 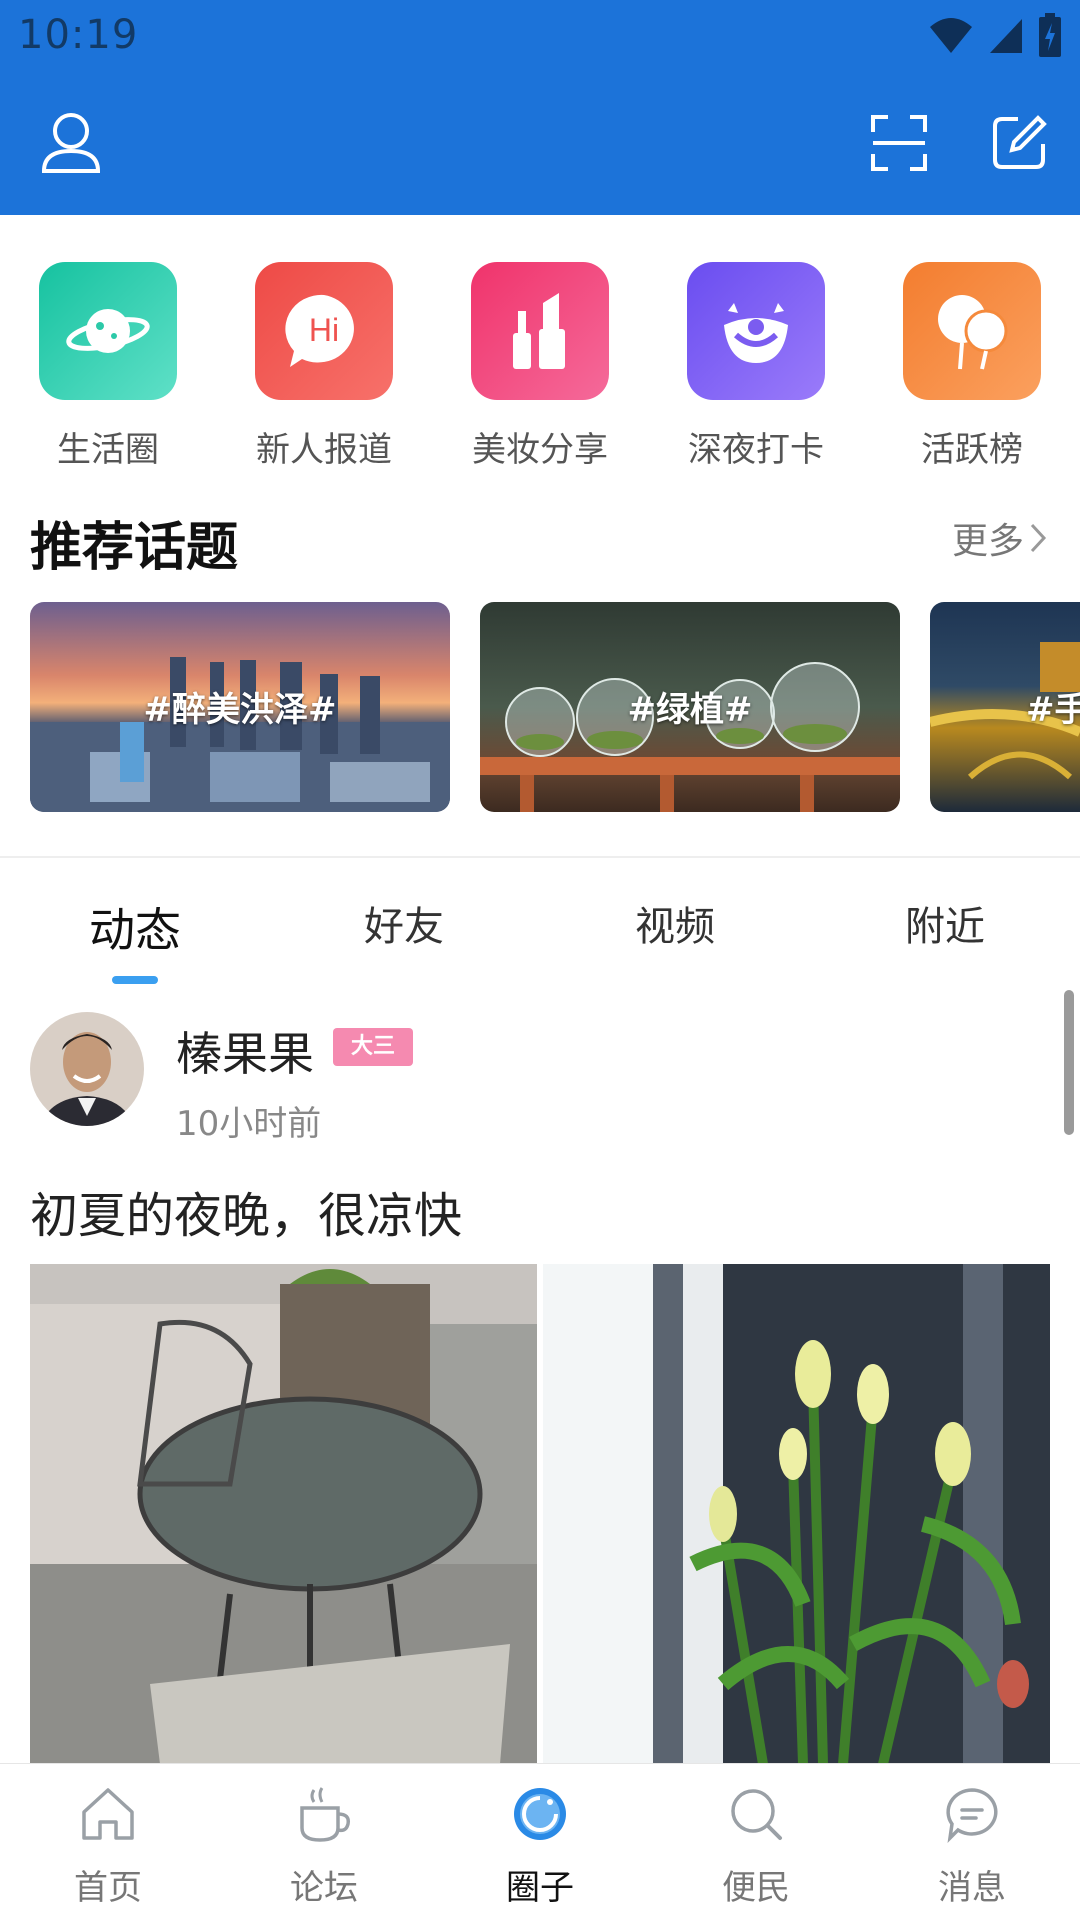 What do you see at coordinates (972, 1888) in the screenshot?
I see `nav-label: 消息` at bounding box center [972, 1888].